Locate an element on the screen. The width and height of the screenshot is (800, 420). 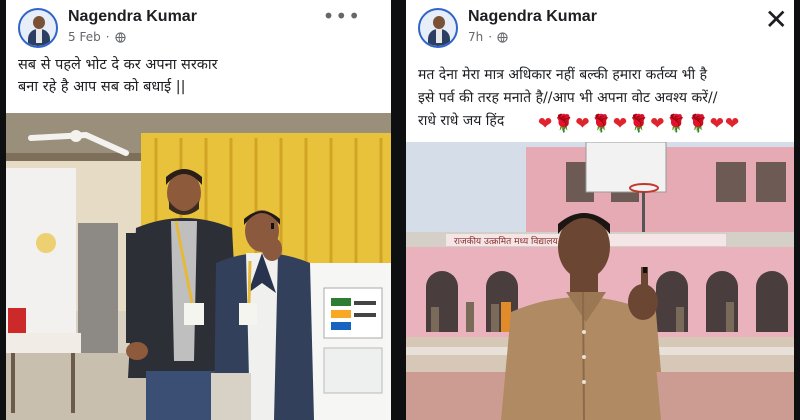
post-header: Nagendra Kumar 5 Feb · ••• is located at coordinates (198, 26).